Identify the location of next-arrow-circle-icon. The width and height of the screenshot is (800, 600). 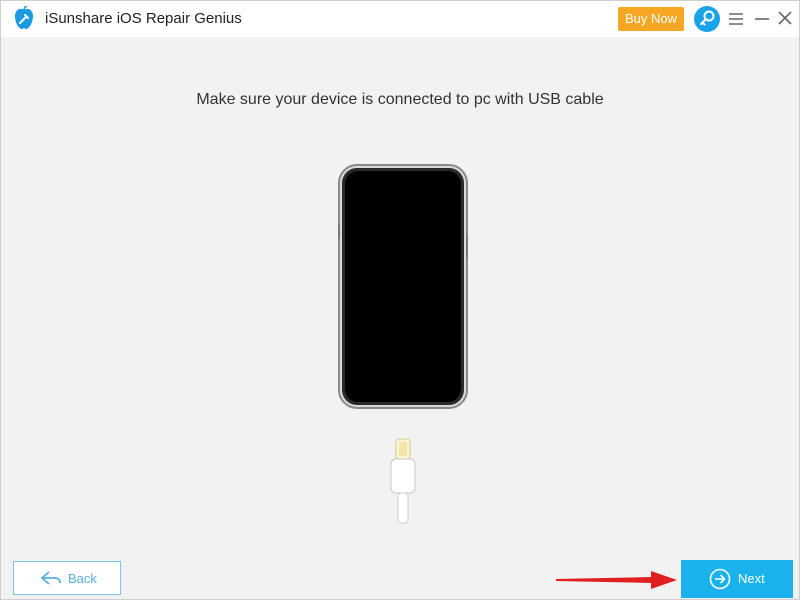
(720, 579).